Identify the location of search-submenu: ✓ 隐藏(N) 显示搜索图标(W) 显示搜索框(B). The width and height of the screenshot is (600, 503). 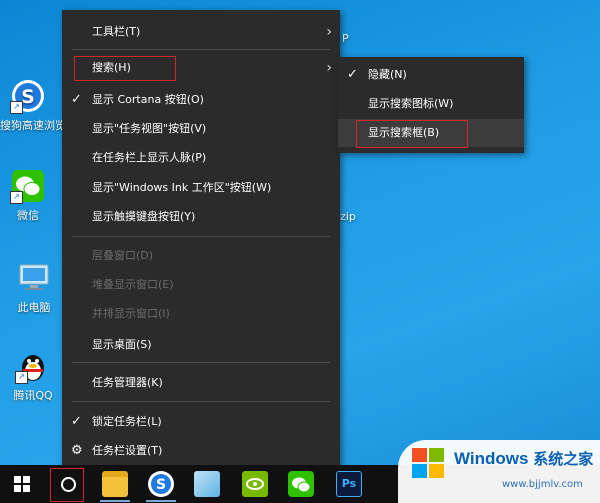
(431, 105).